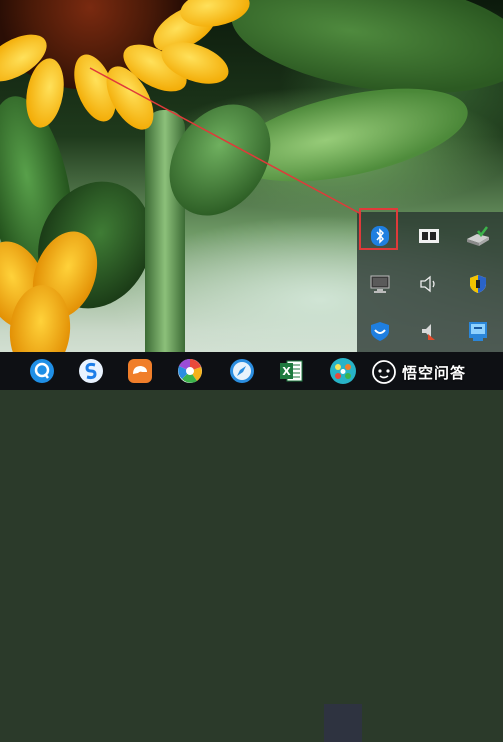 Image resolution: width=503 pixels, height=742 pixels. Describe the element at coordinates (378, 229) in the screenshot. I see `annotation-highlight-box` at that location.